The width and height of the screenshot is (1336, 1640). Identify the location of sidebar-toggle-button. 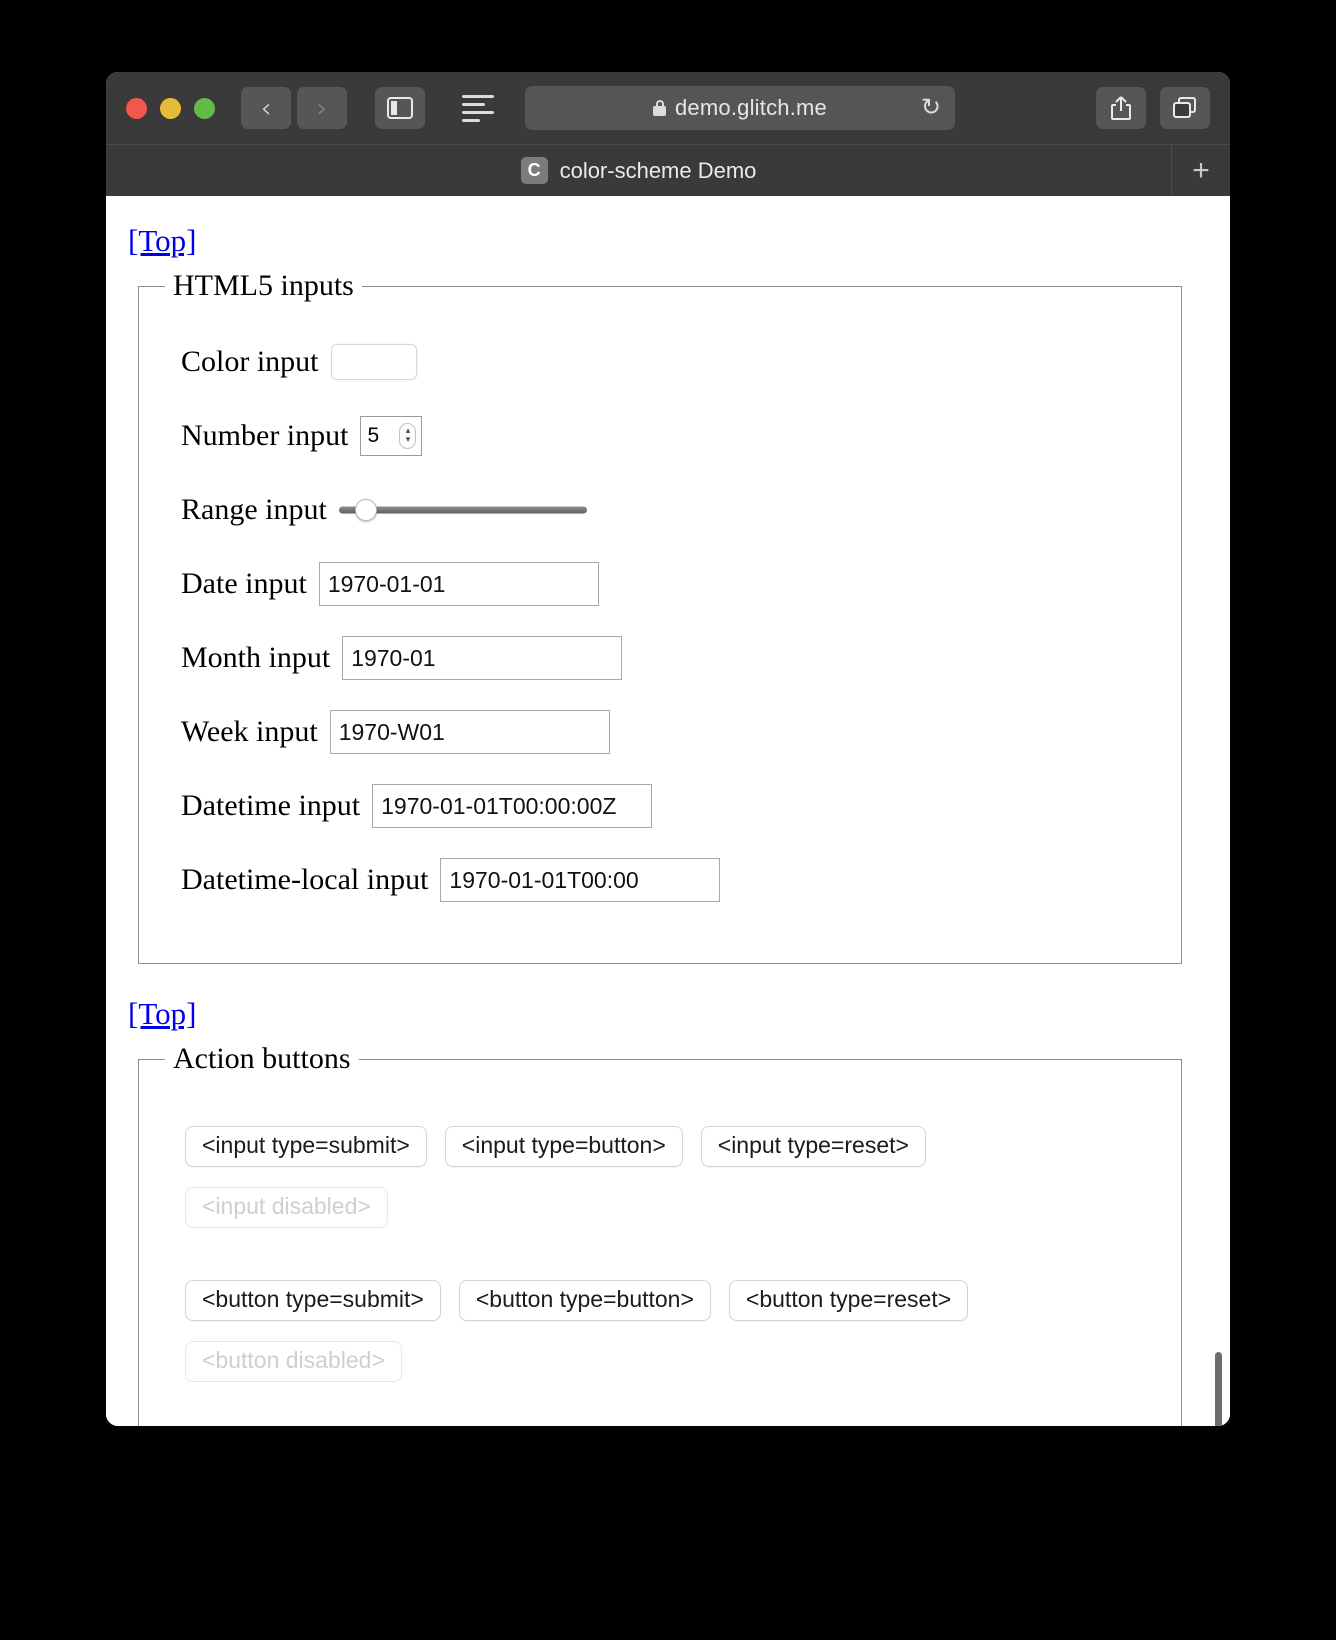
(400, 108).